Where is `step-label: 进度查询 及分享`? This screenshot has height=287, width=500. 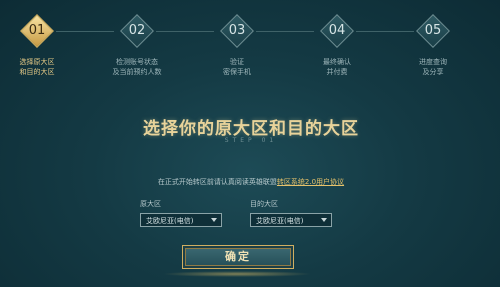 step-label: 进度查询 及分享 is located at coordinates (433, 67).